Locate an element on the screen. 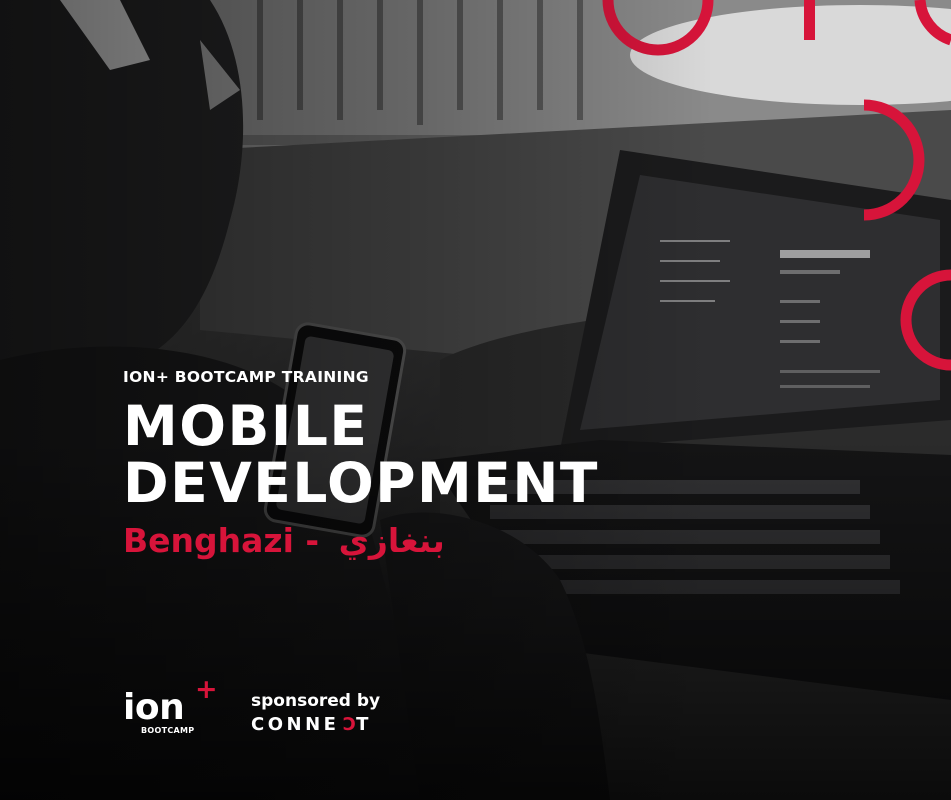 The height and width of the screenshot is (800, 951). connect-logo: CONNECT is located at coordinates (315, 724).